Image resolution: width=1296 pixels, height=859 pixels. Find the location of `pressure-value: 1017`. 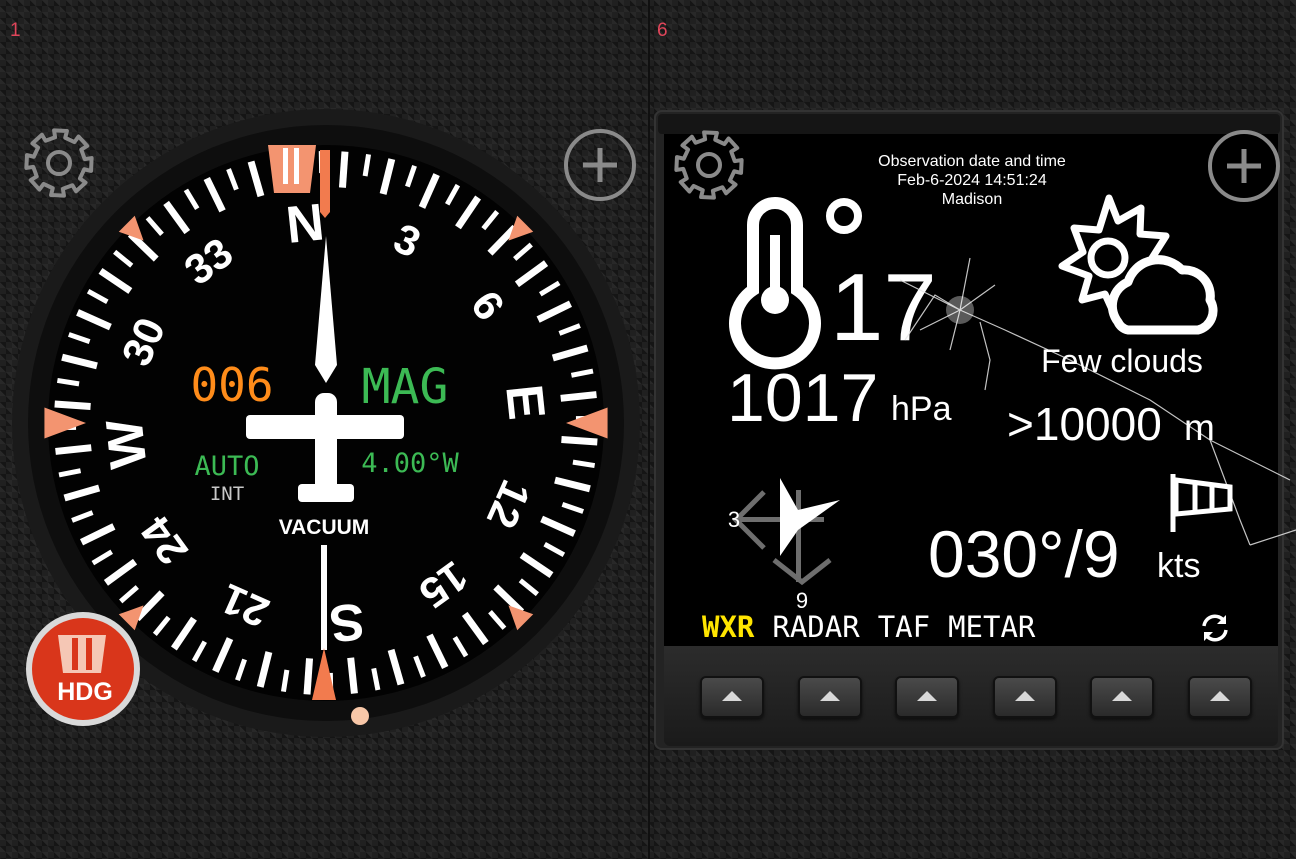

pressure-value: 1017 is located at coordinates (802, 398).